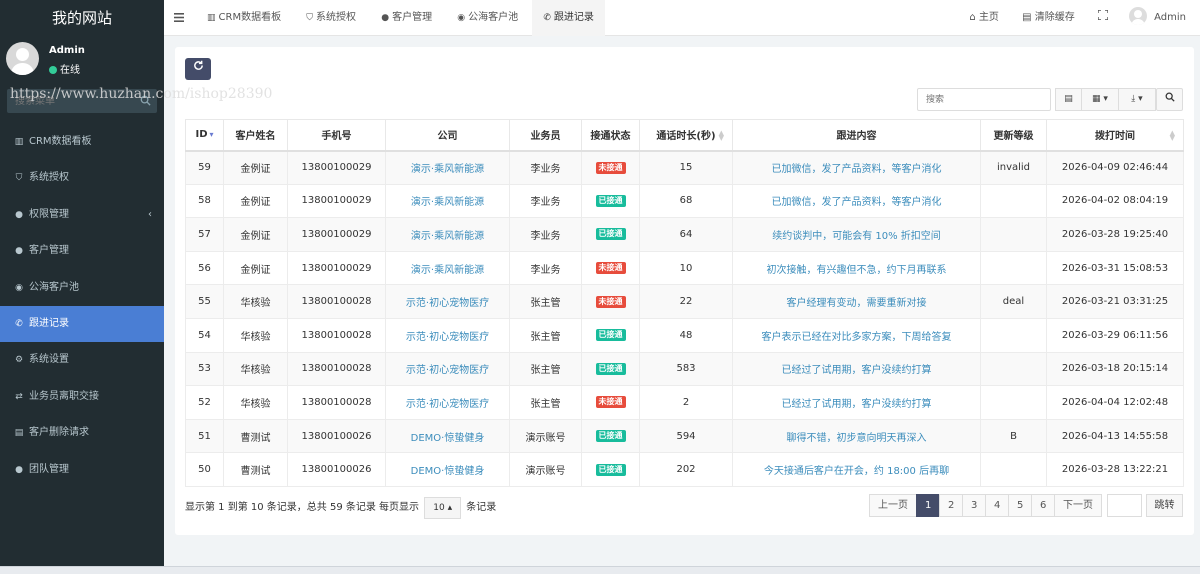 This screenshot has height=574, width=1200. I want to click on sidebar-item-permissions: ● 权限管理 ‹, so click(82, 215).